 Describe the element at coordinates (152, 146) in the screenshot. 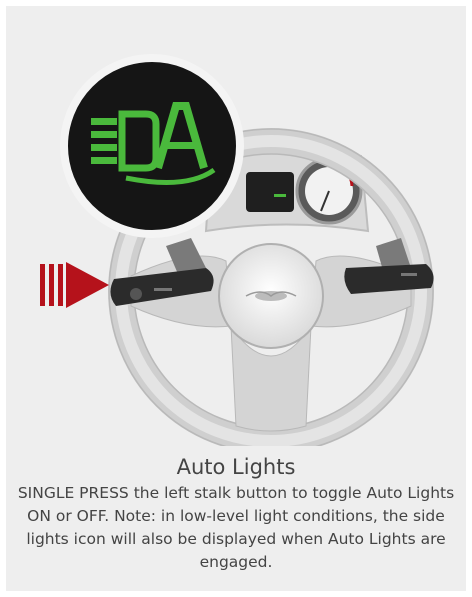

I see `auto-lights-callout` at that location.